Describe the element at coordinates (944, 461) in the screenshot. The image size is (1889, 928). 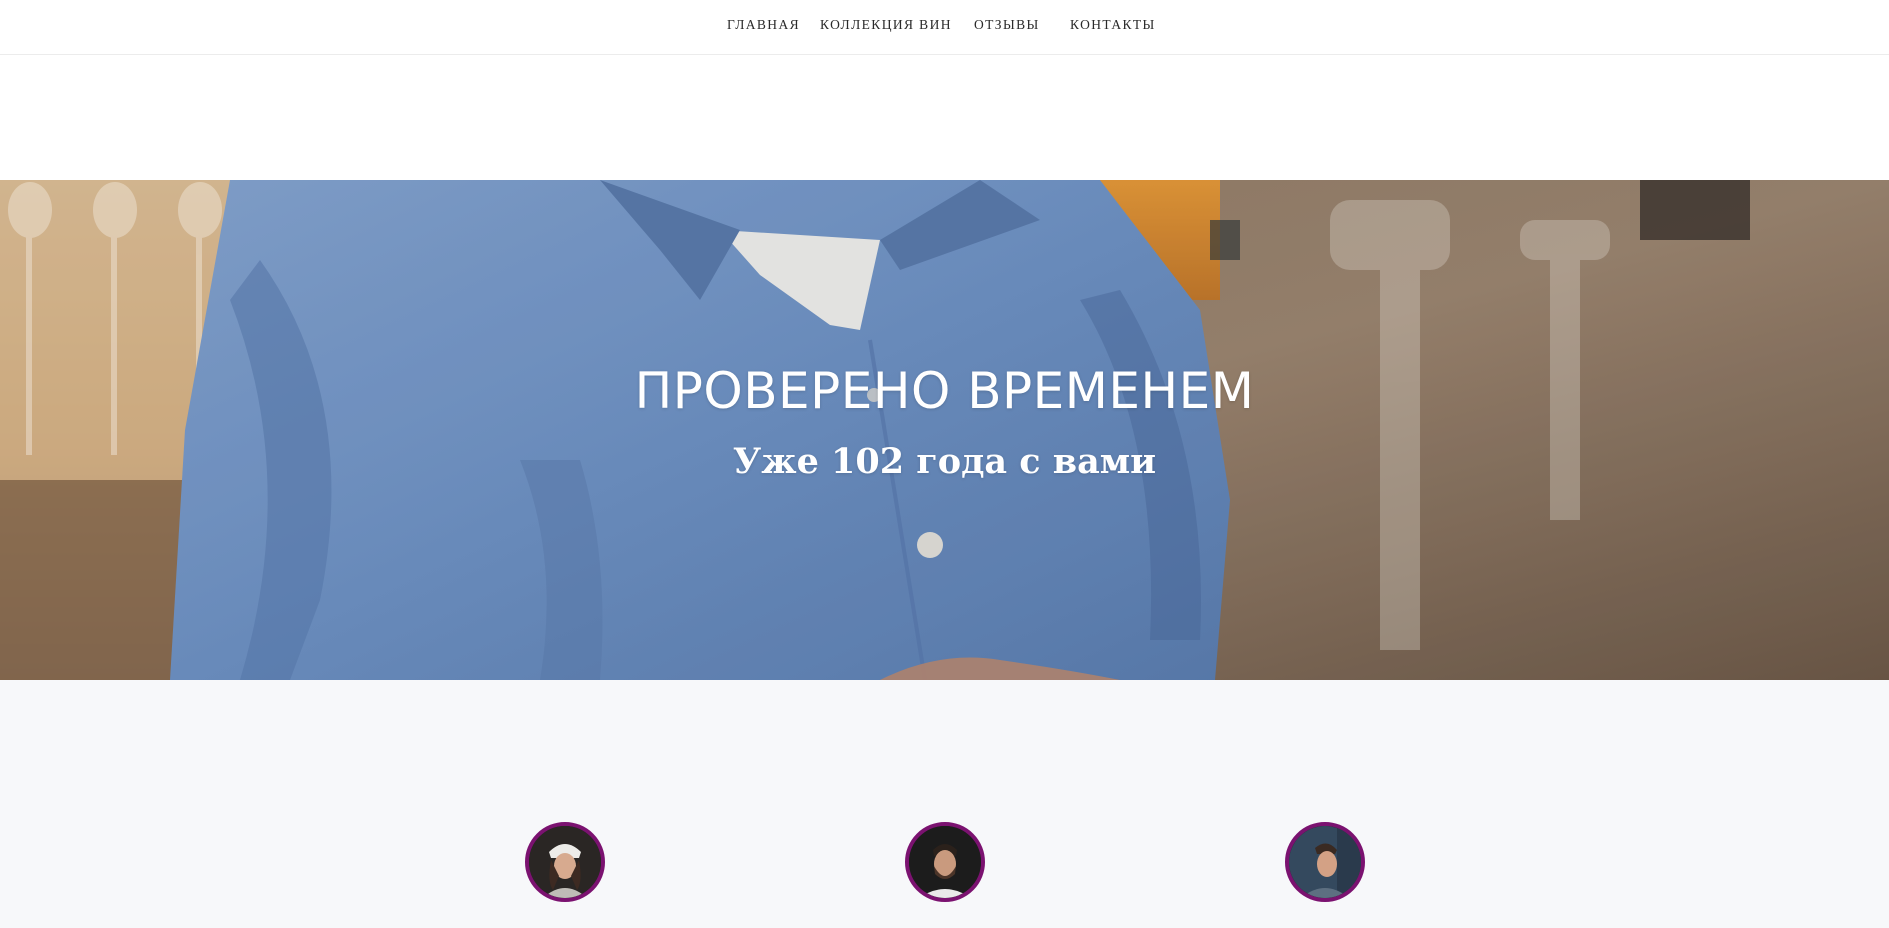
I see `hero-subtitle: Уже 102 года с вами` at that location.